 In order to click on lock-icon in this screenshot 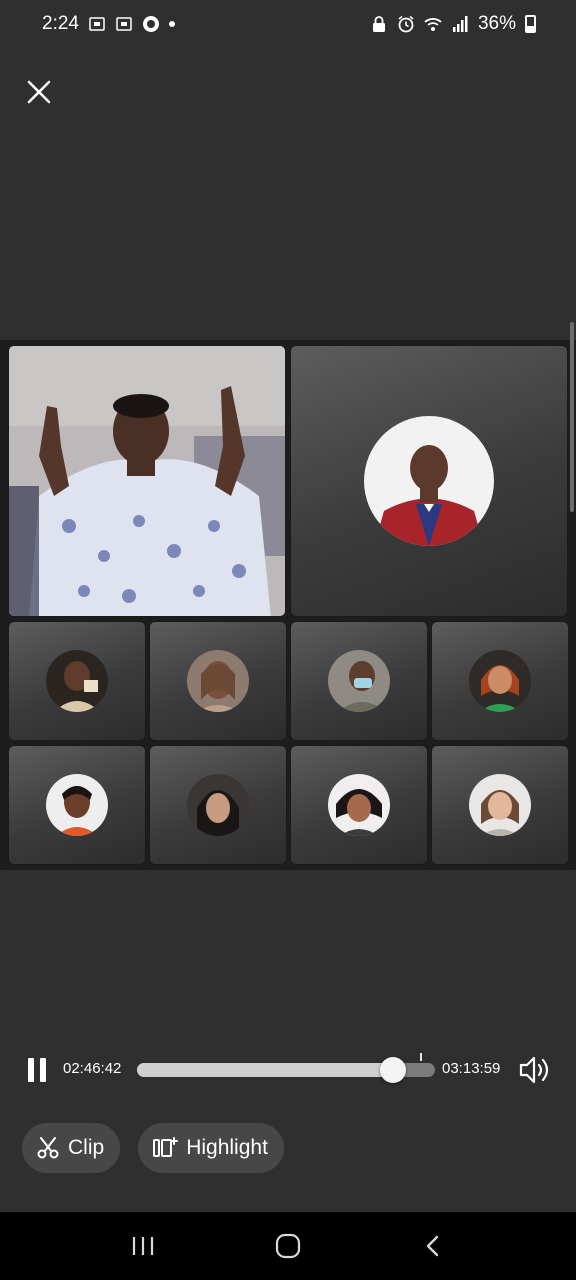, I will do `click(378, 24)`.